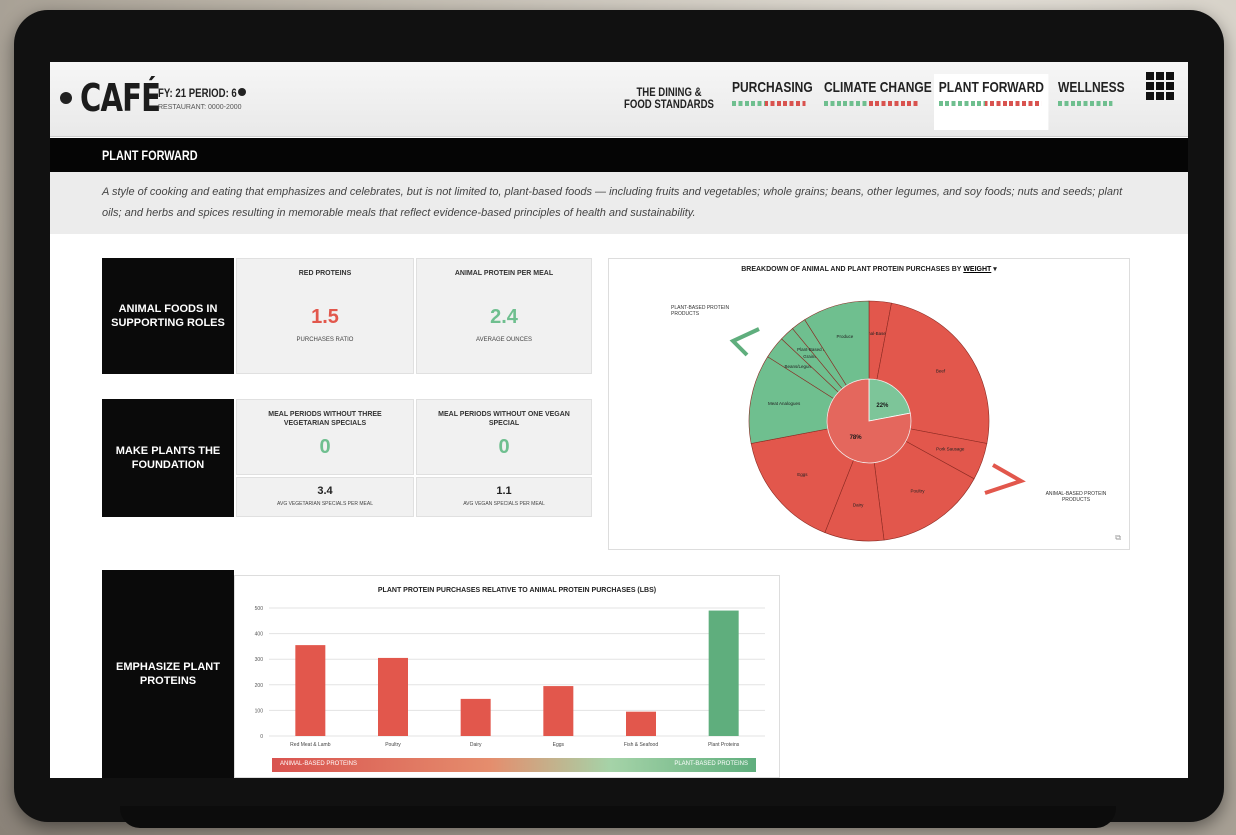  I want to click on expand-icon: ⧉, so click(1118, 538).